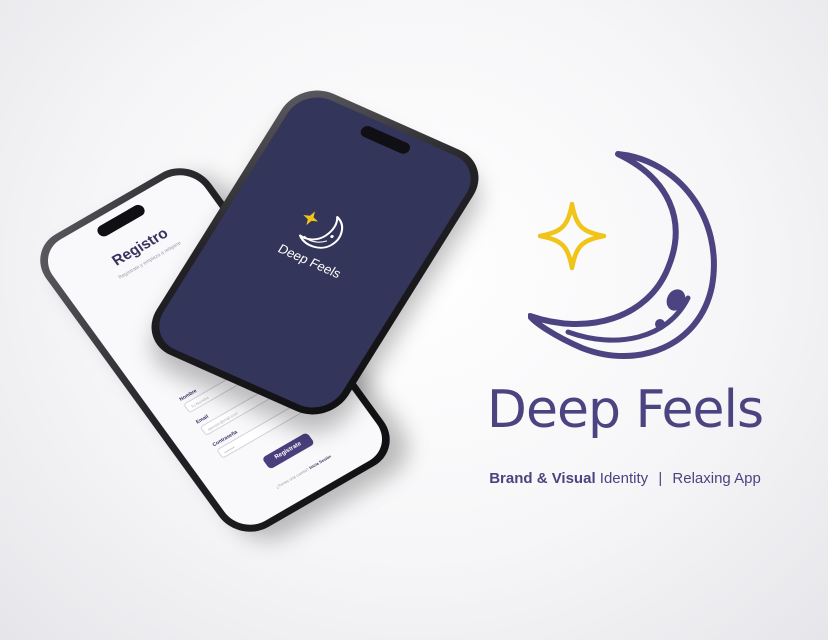  I want to click on login-link: Inicia Sesión, so click(320, 462).